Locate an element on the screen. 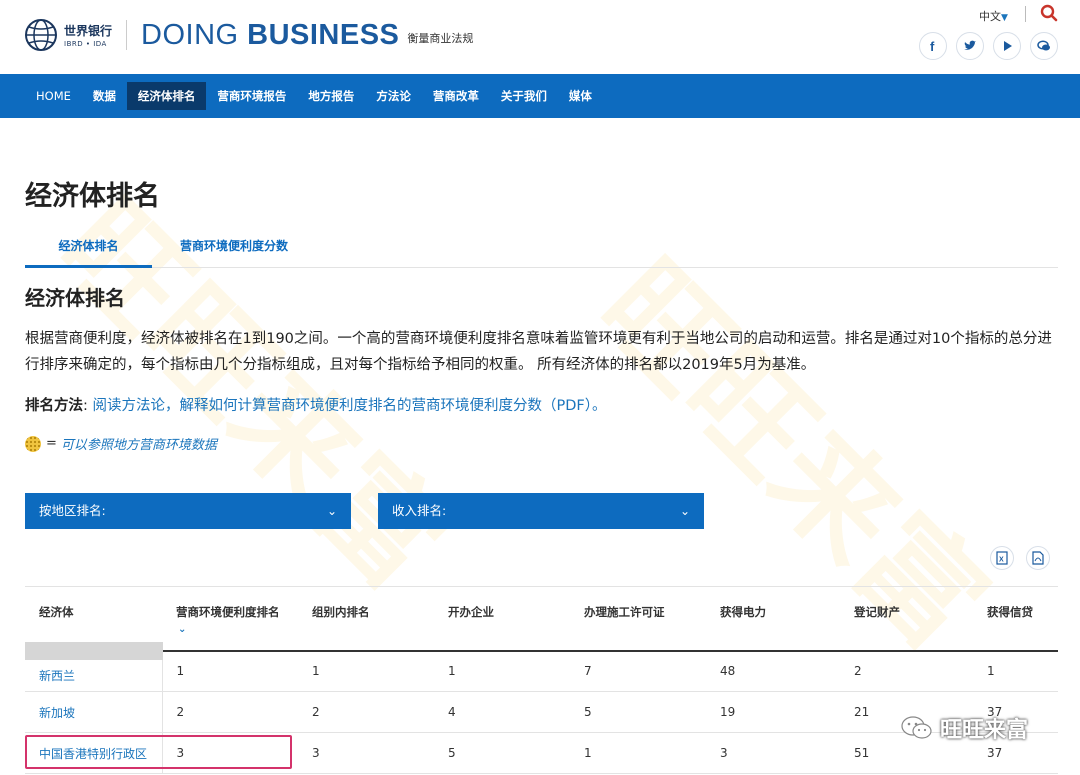  youtube-icon is located at coordinates (1007, 46).